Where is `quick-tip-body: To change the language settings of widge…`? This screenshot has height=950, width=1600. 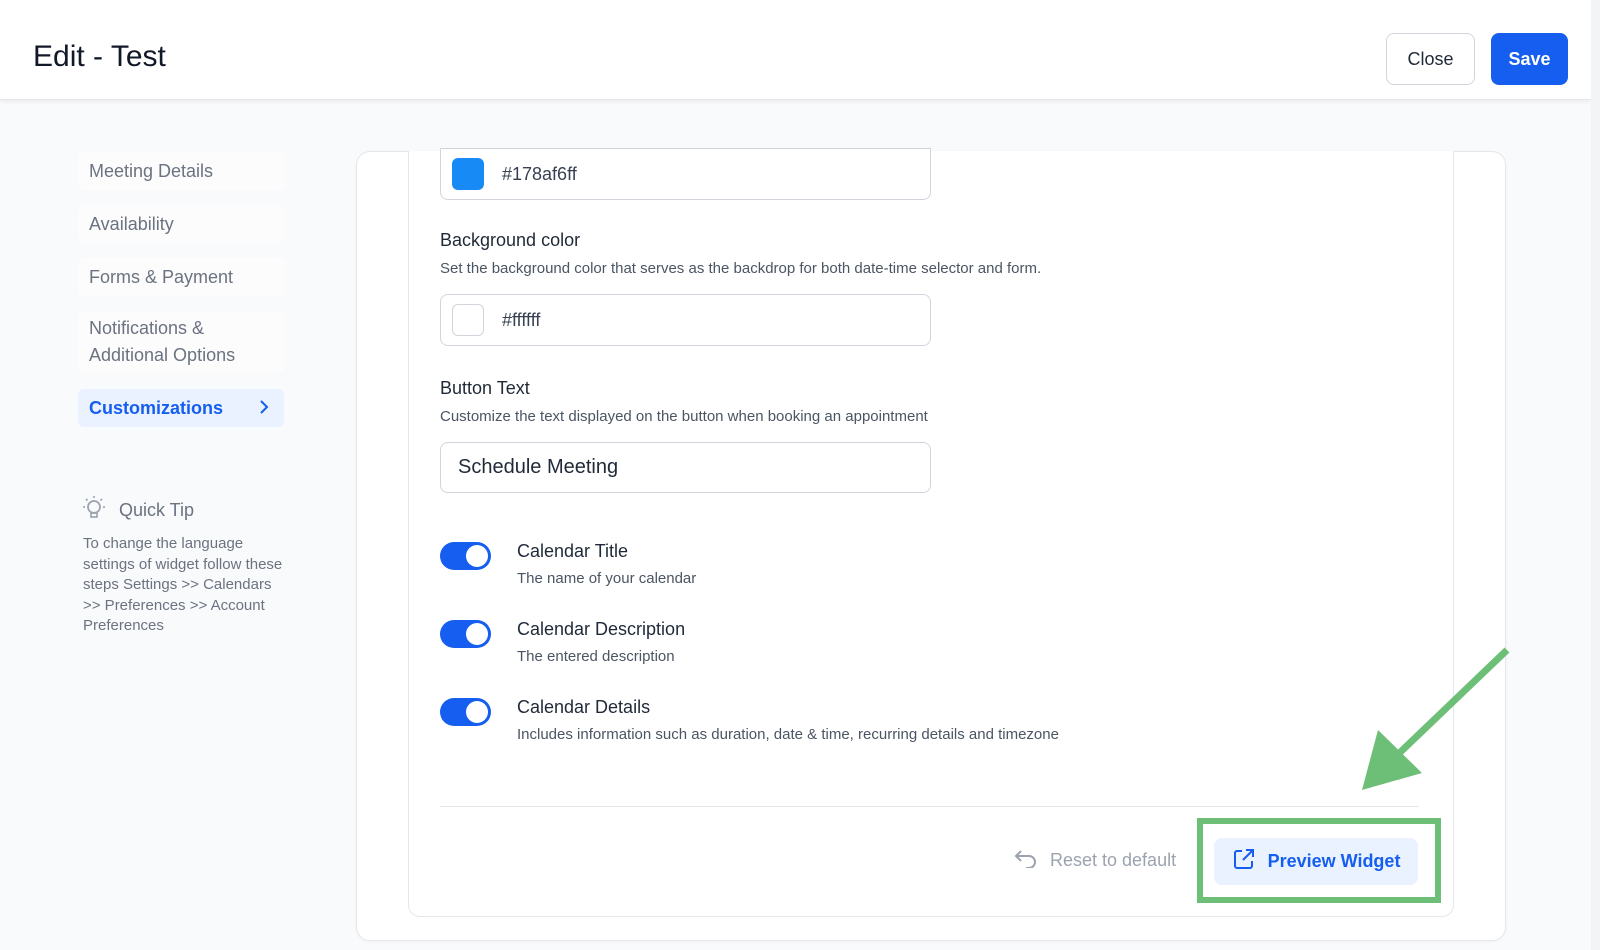 quick-tip-body: To change the language settings of widge… is located at coordinates (183, 584).